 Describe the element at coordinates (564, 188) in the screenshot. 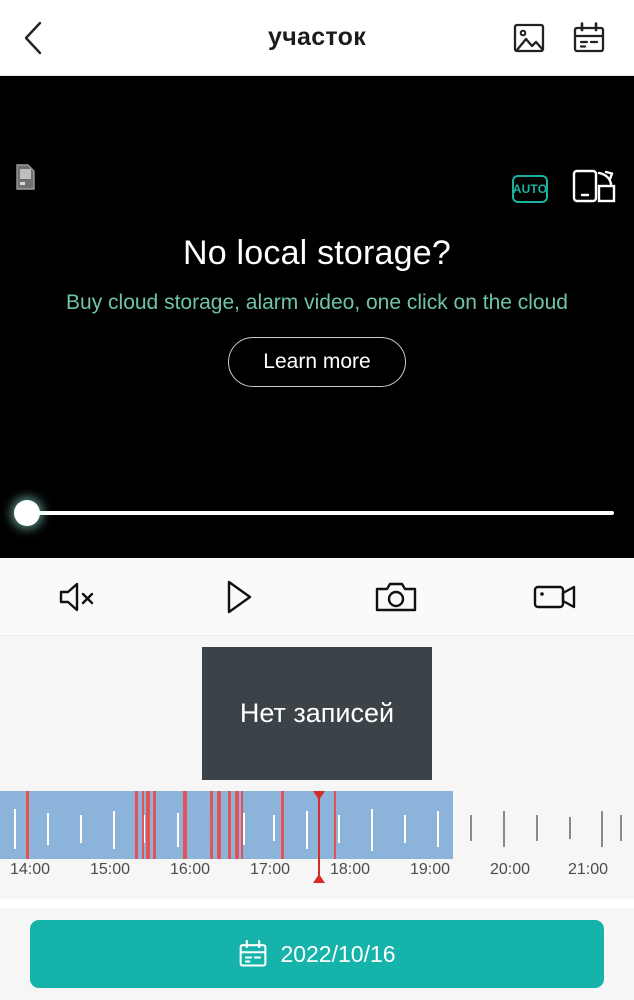

I see `player-top-actions: AUTO` at that location.